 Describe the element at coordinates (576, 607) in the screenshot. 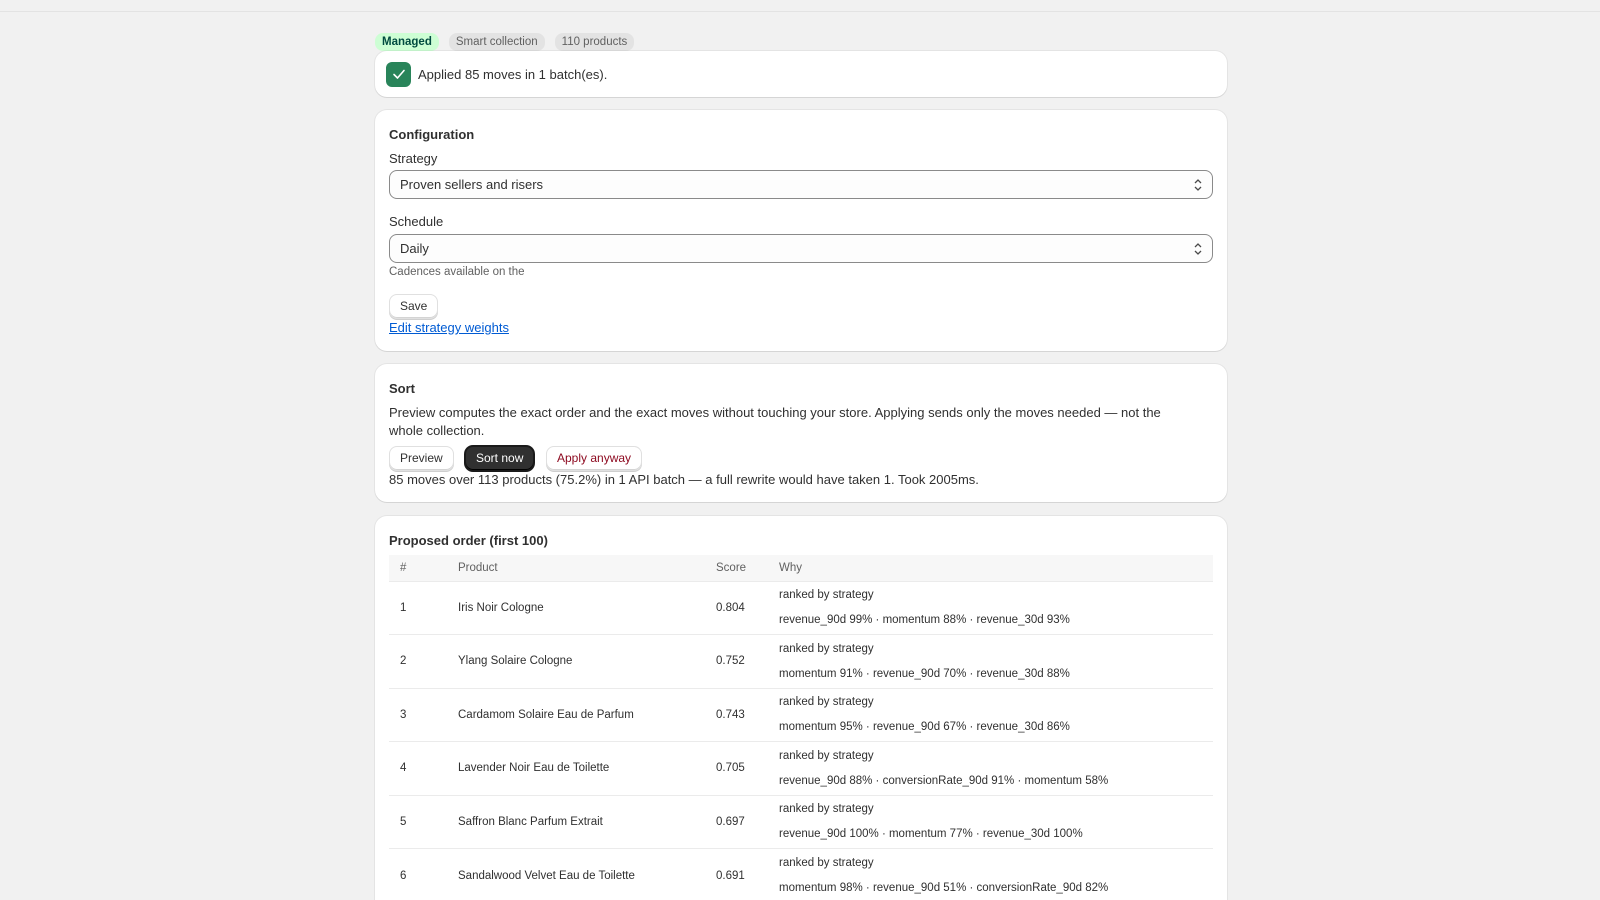

I see `row-product: Iris Noir Cologne` at that location.